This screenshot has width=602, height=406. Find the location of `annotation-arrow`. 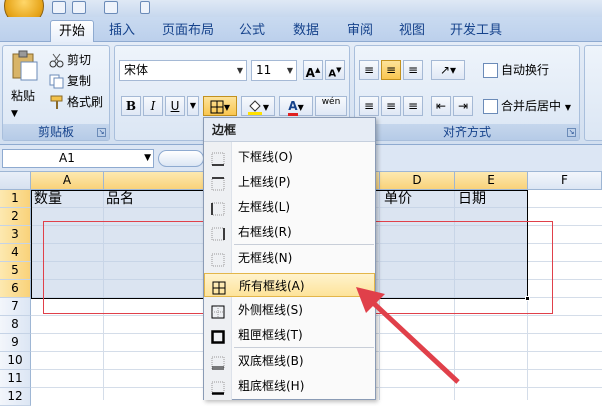

annotation-arrow is located at coordinates (408, 335).